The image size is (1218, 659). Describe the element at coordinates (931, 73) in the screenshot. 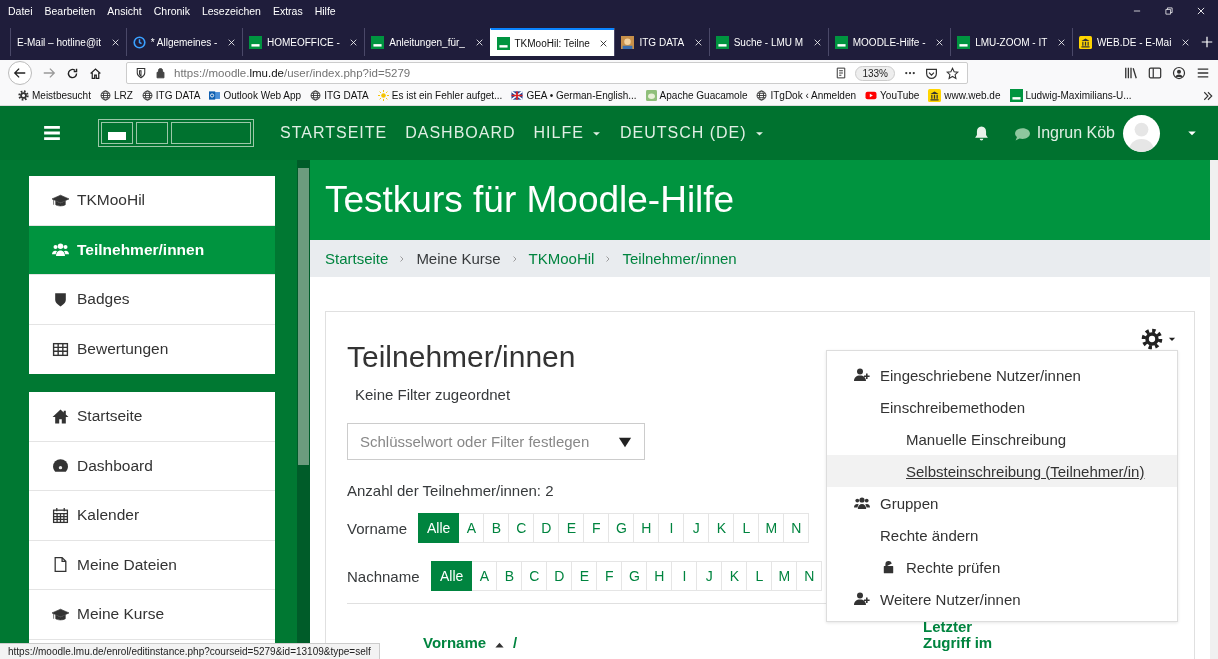

I see `pocket-icon` at that location.